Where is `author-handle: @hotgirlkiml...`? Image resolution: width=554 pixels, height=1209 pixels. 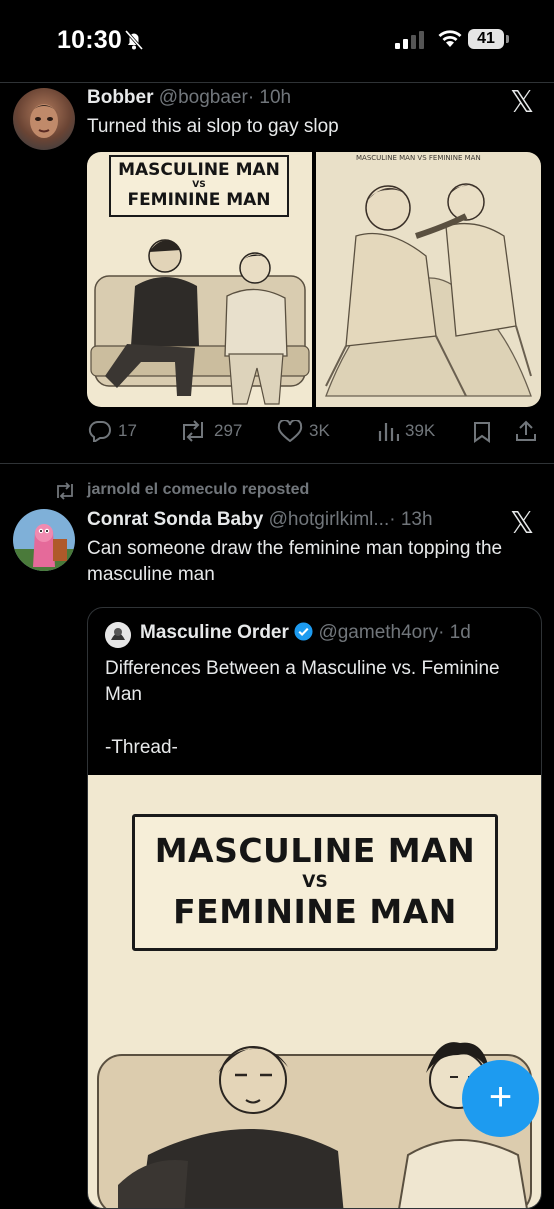 author-handle: @hotgirlkiml... is located at coordinates (329, 519).